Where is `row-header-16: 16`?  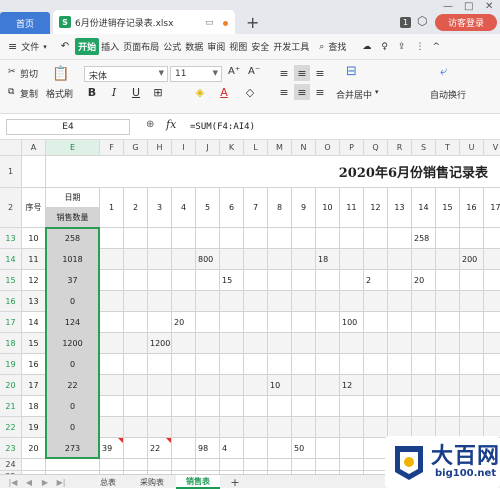
row-header-16: 16 is located at coordinates (11, 301).